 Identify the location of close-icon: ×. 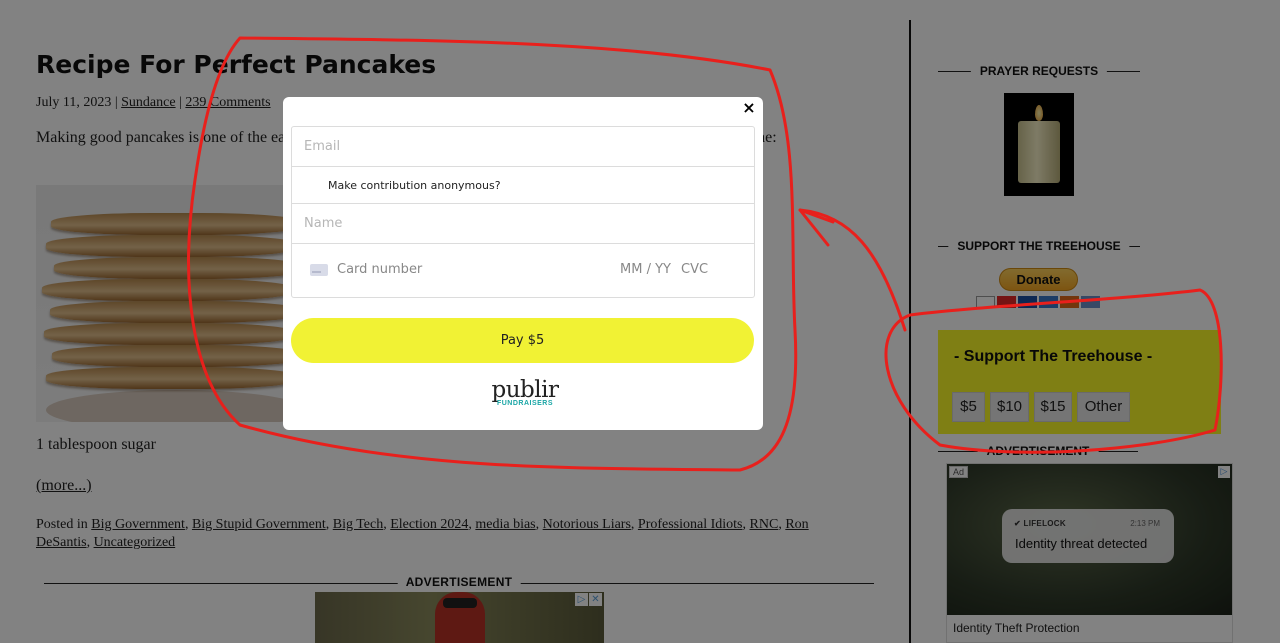
(749, 108).